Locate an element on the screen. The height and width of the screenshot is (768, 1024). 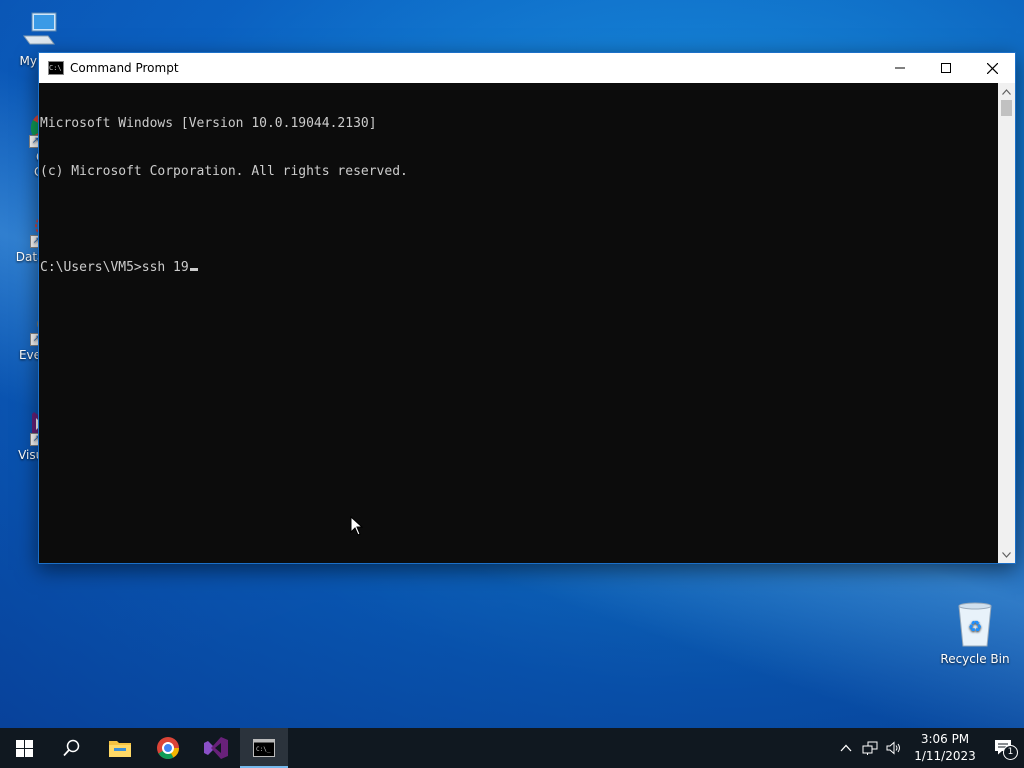
folder-icon is located at coordinates (120, 749).